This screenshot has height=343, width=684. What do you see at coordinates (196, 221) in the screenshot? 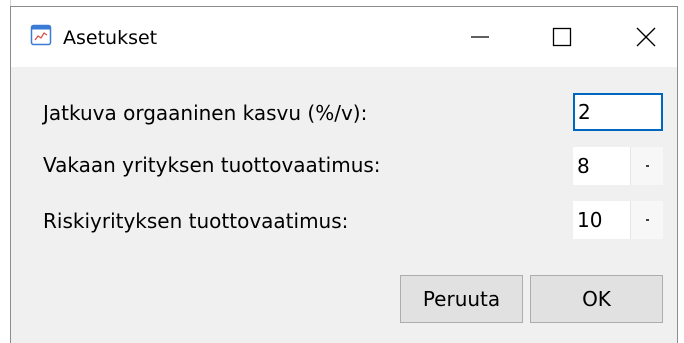
I see `risk-company-return-label: Riskiyrityksen tuottovaatimus:` at bounding box center [196, 221].